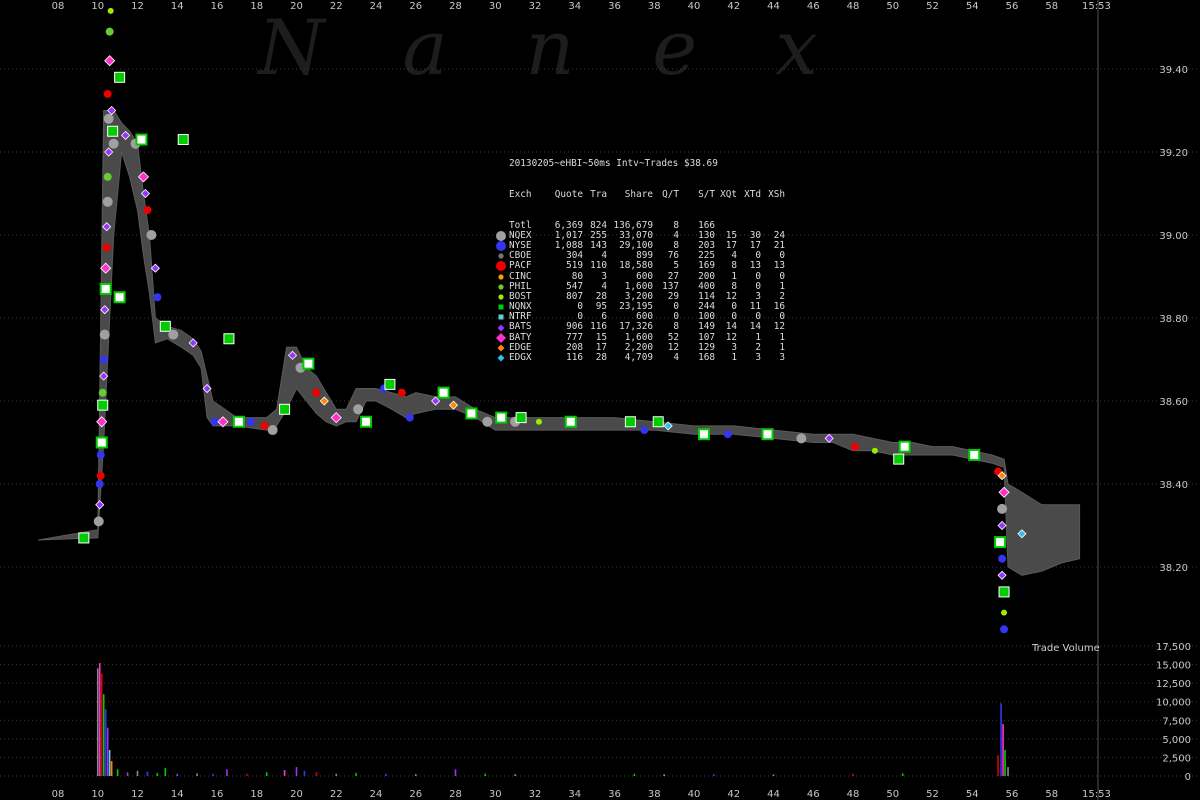 The image size is (1200, 800). I want to click on stats-row: EDGX 116 28 4,709 4 168 1 3 3, so click(639, 358).